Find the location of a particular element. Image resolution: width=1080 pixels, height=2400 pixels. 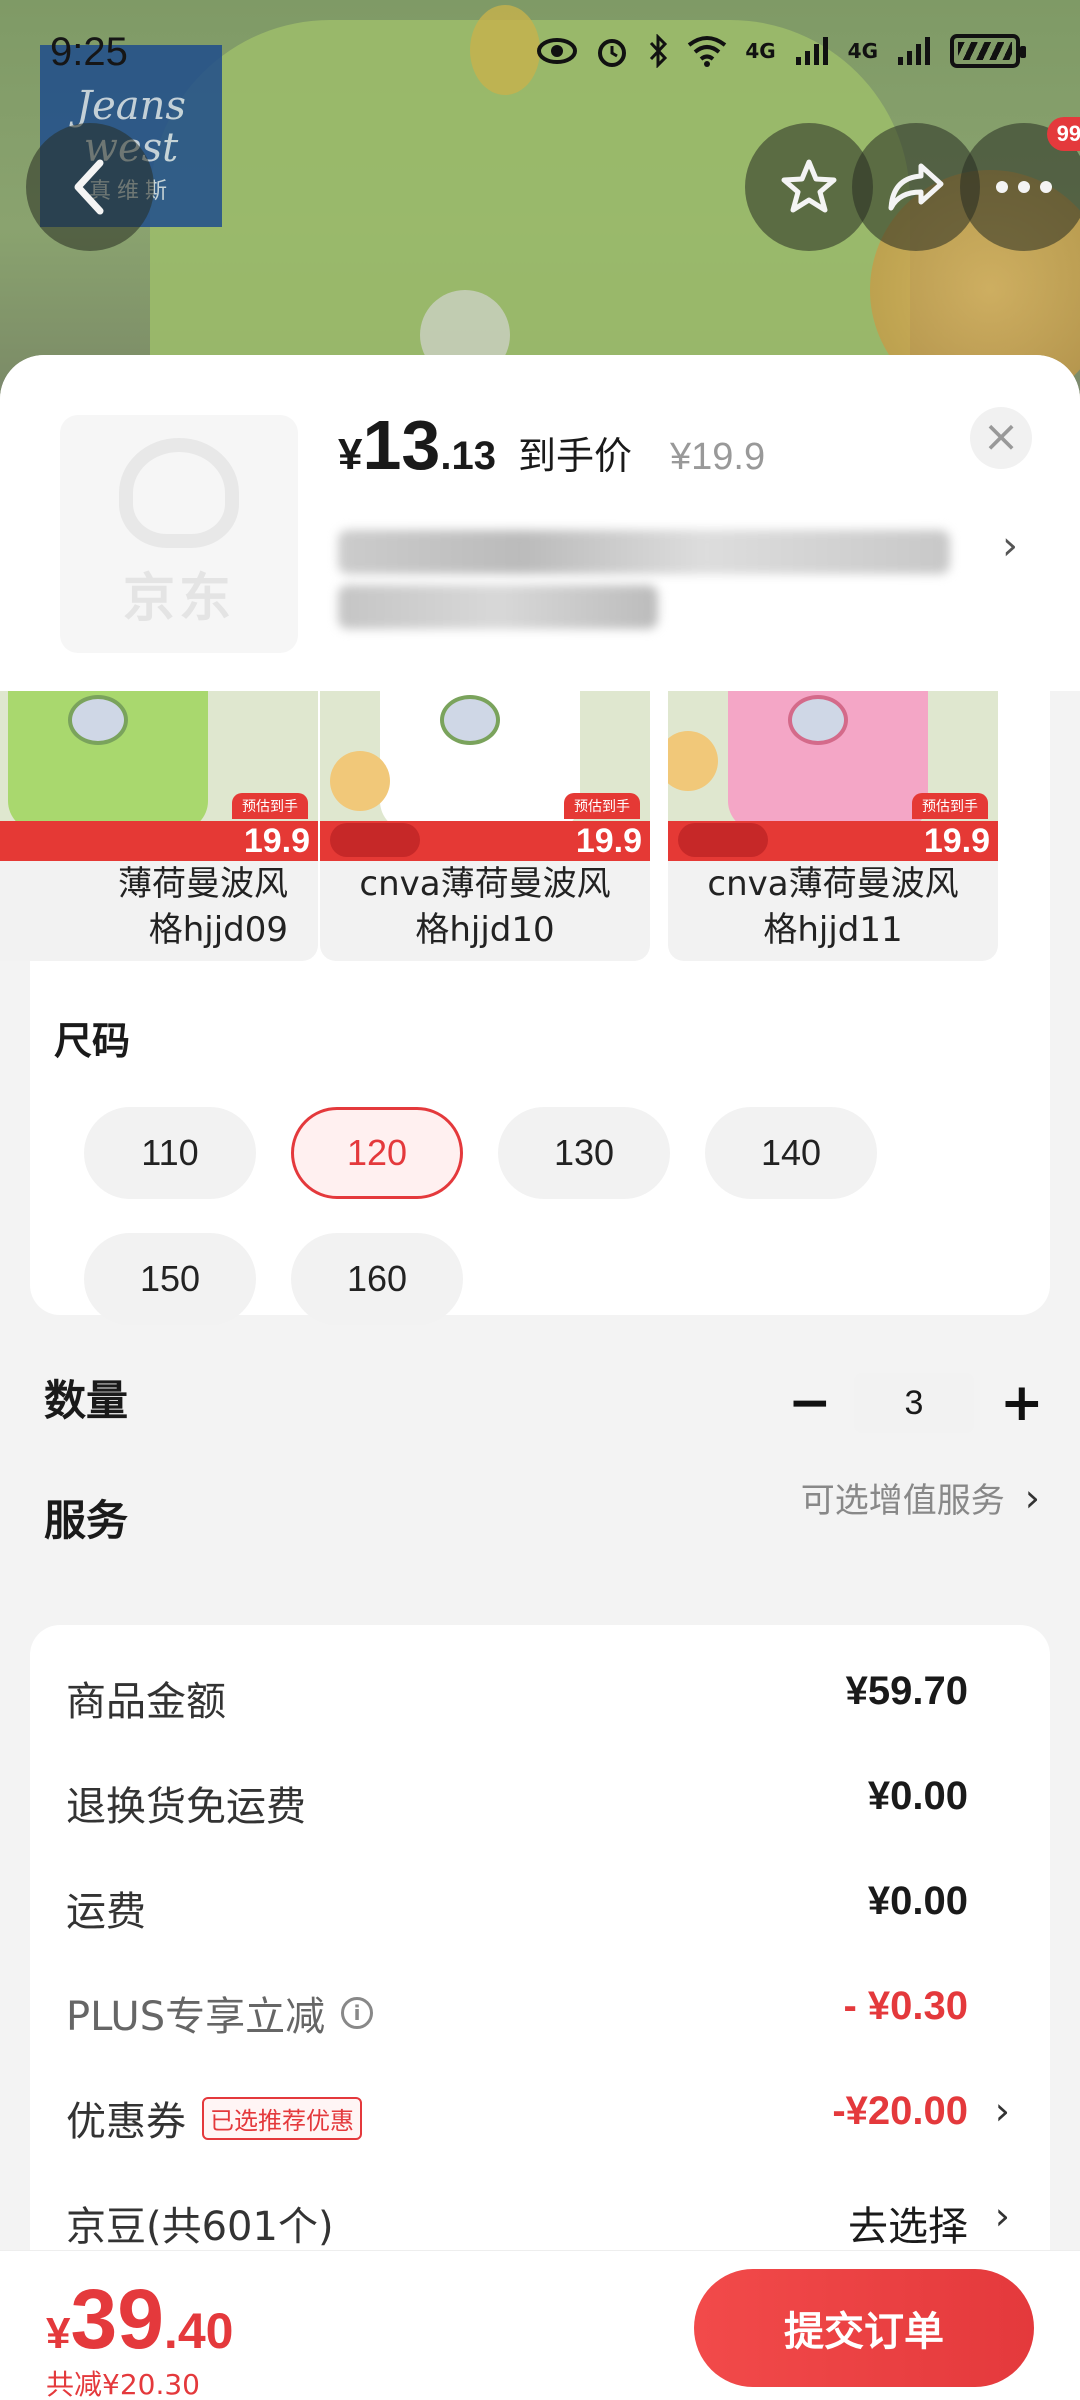

redacted-title-line1 is located at coordinates (644, 552).